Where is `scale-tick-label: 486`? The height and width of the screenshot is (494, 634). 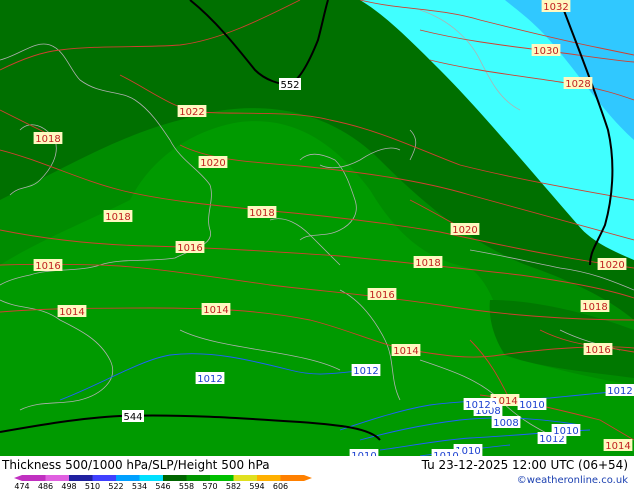 scale-tick-label: 486 is located at coordinates (45, 486).